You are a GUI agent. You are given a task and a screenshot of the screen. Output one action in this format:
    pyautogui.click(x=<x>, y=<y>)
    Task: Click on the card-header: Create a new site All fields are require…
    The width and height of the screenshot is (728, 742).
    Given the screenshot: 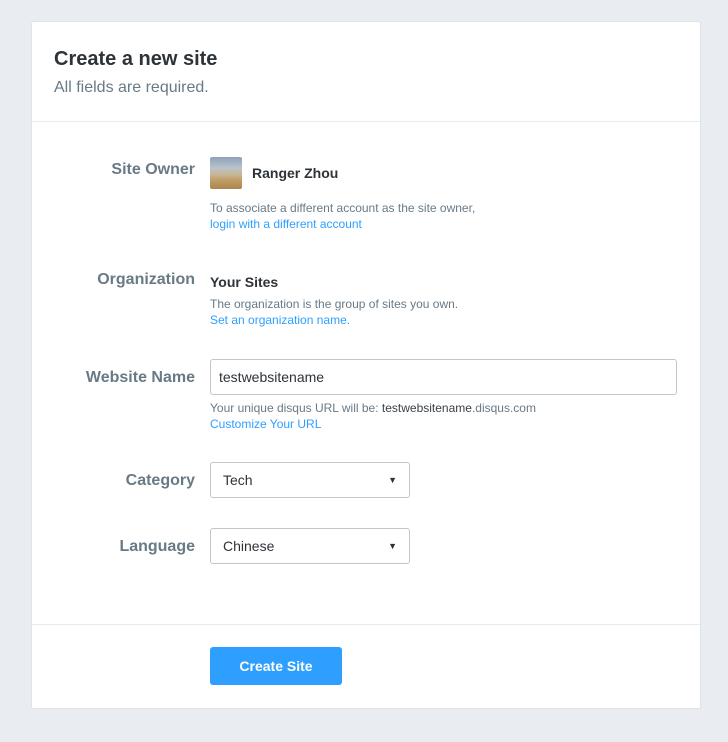 What is the action you would take?
    pyautogui.click(x=366, y=72)
    